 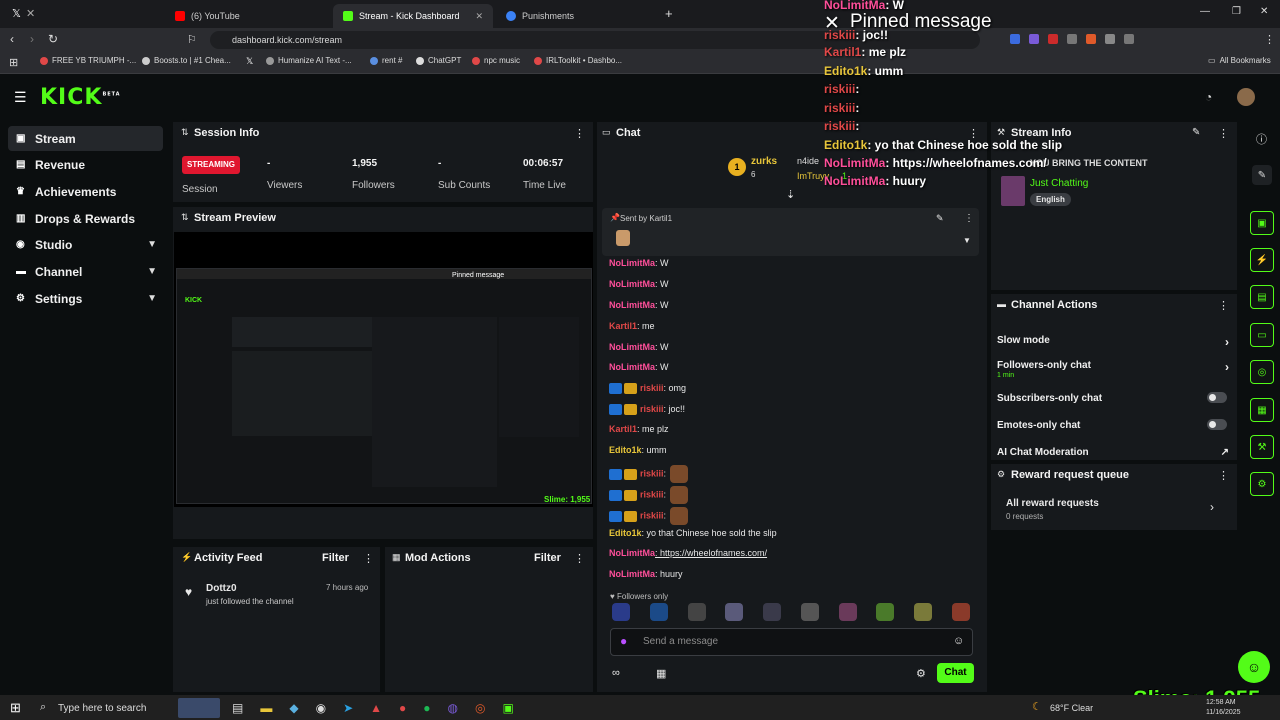 I want to click on chevron-right-icon: ›, so click(x=1212, y=507).